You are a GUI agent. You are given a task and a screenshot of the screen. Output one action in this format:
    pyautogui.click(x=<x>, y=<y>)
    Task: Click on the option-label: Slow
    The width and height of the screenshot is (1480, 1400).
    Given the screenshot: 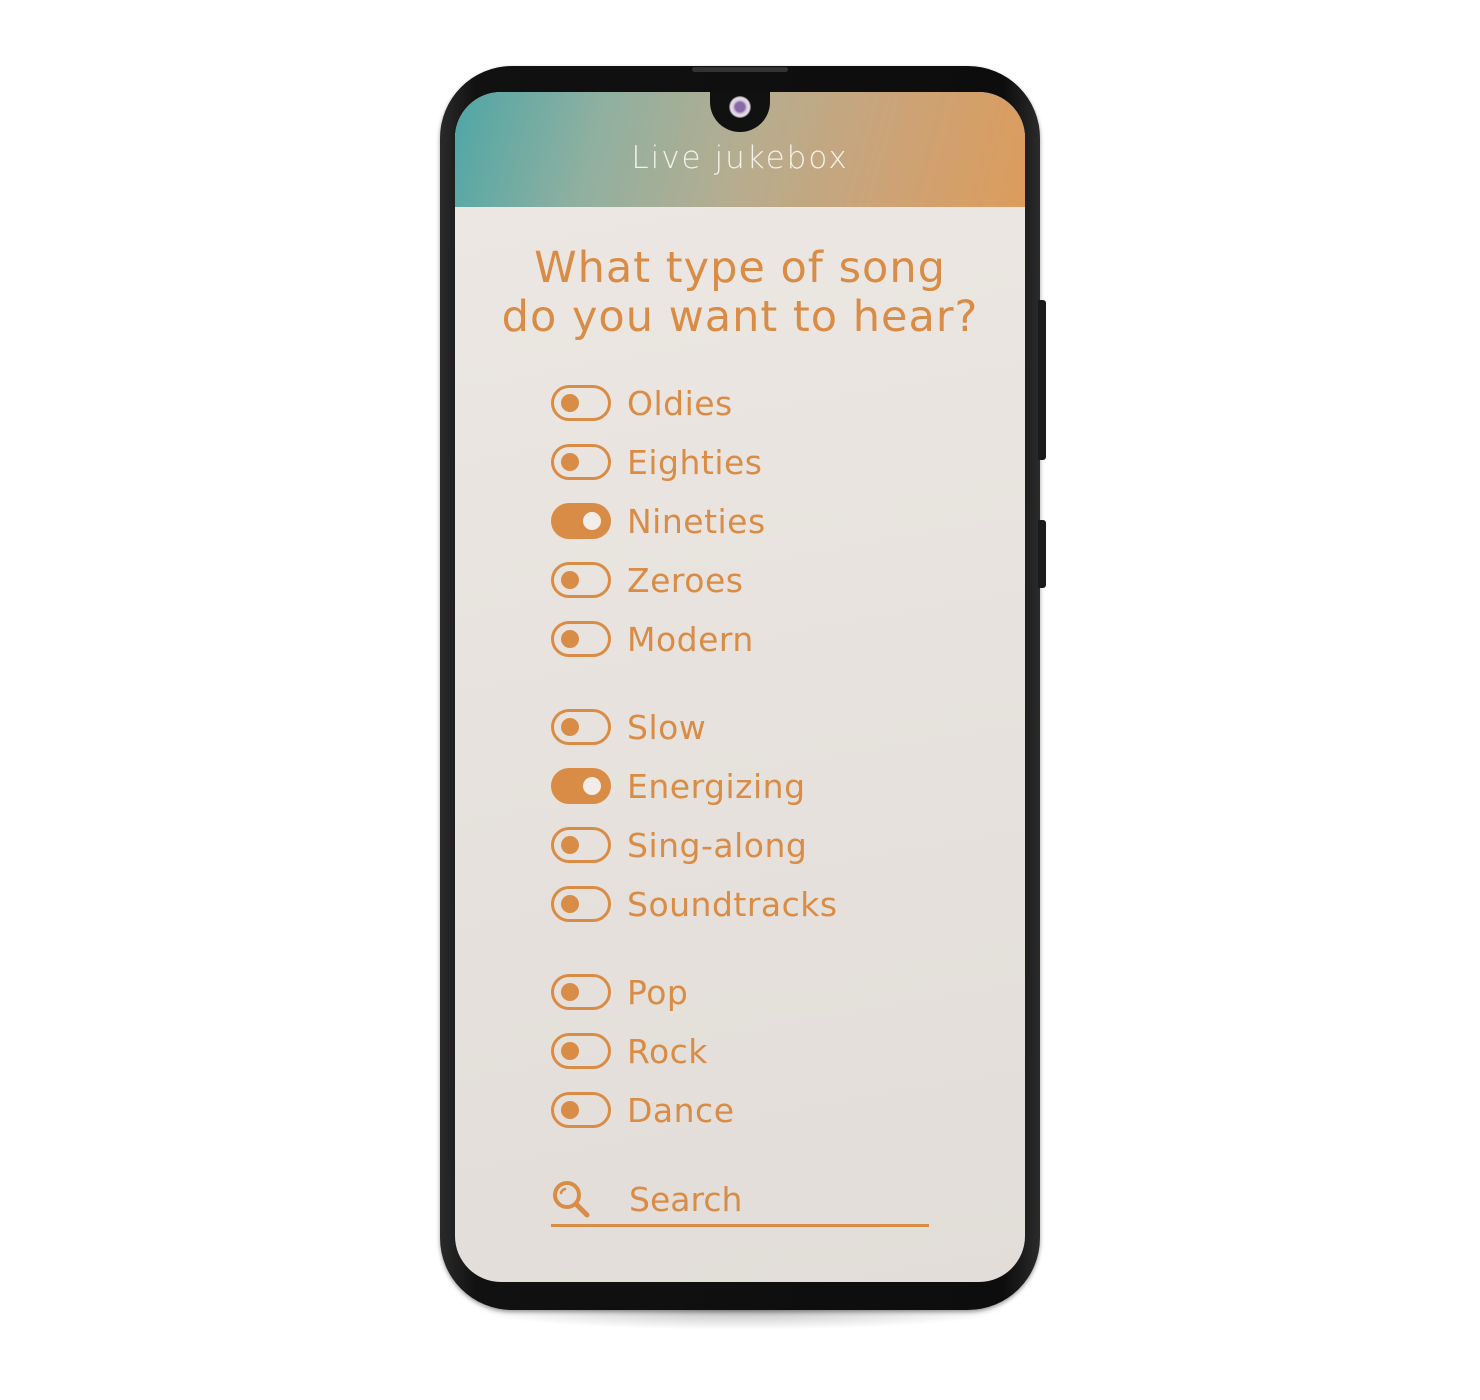 What is the action you would take?
    pyautogui.click(x=667, y=727)
    